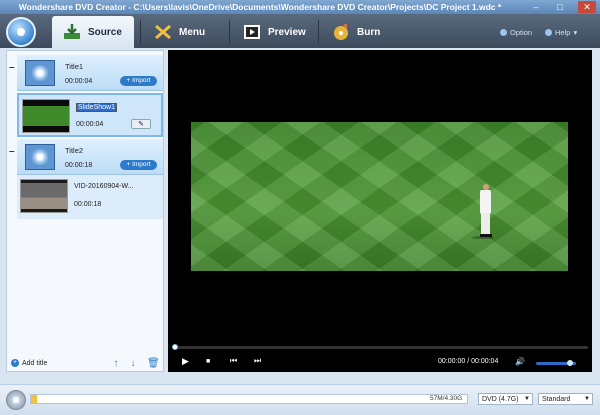 This screenshot has height=415, width=600. Describe the element at coordinates (90, 115) in the screenshot. I see `clip-row: SlideShow1 00:00:04 ✎` at that location.